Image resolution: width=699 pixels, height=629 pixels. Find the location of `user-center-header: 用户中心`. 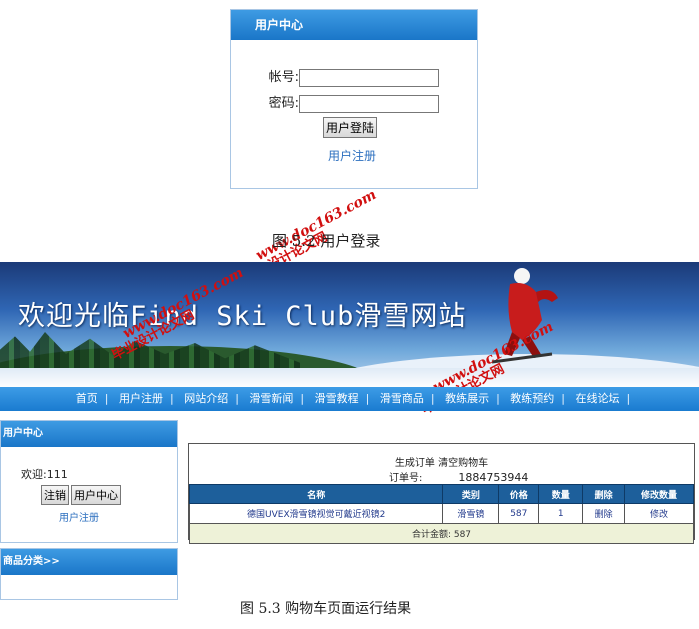

user-center-header: 用户中心 is located at coordinates (89, 434).